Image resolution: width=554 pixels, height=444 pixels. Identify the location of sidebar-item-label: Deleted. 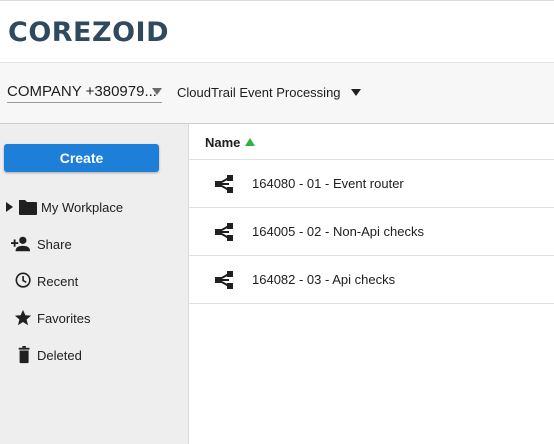
(59, 355).